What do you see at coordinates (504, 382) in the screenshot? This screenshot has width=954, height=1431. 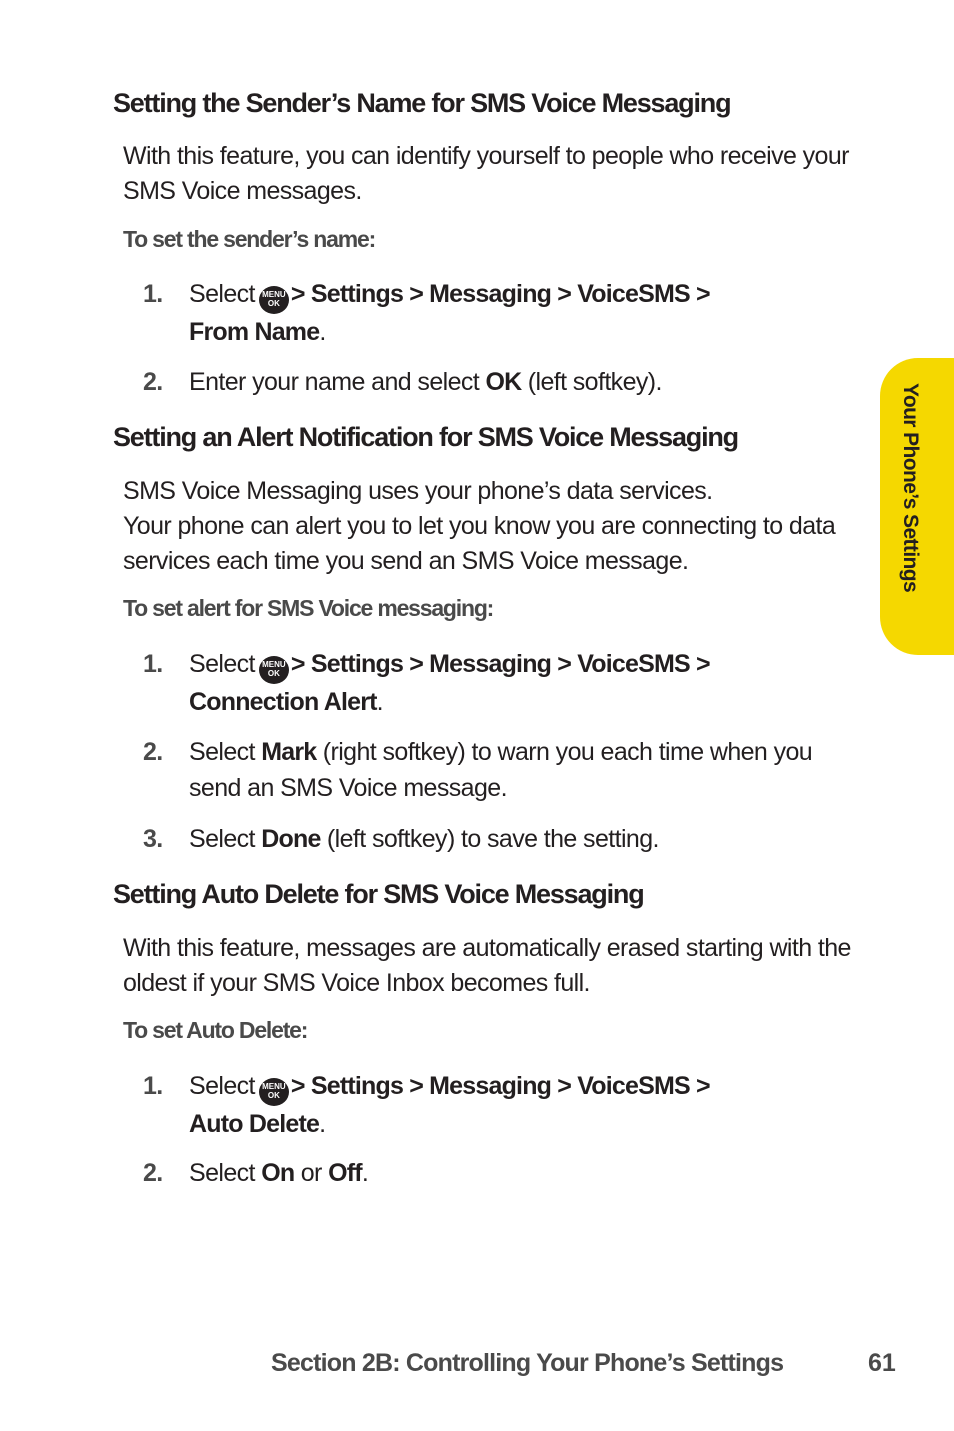 I see `softkey-label: OK` at bounding box center [504, 382].